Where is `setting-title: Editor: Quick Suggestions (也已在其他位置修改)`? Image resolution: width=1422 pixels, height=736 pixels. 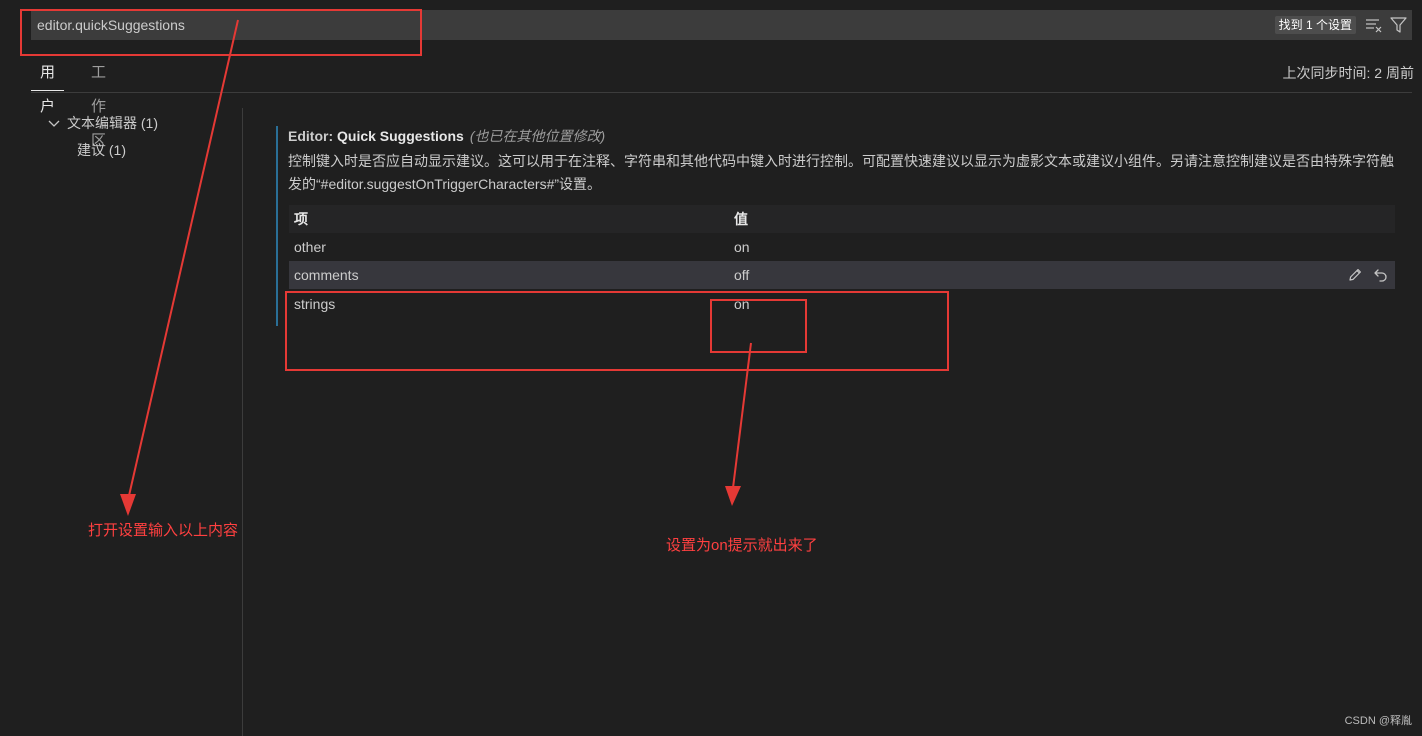 setting-title: Editor: Quick Suggestions (也已在其他位置修改) is located at coordinates (446, 136).